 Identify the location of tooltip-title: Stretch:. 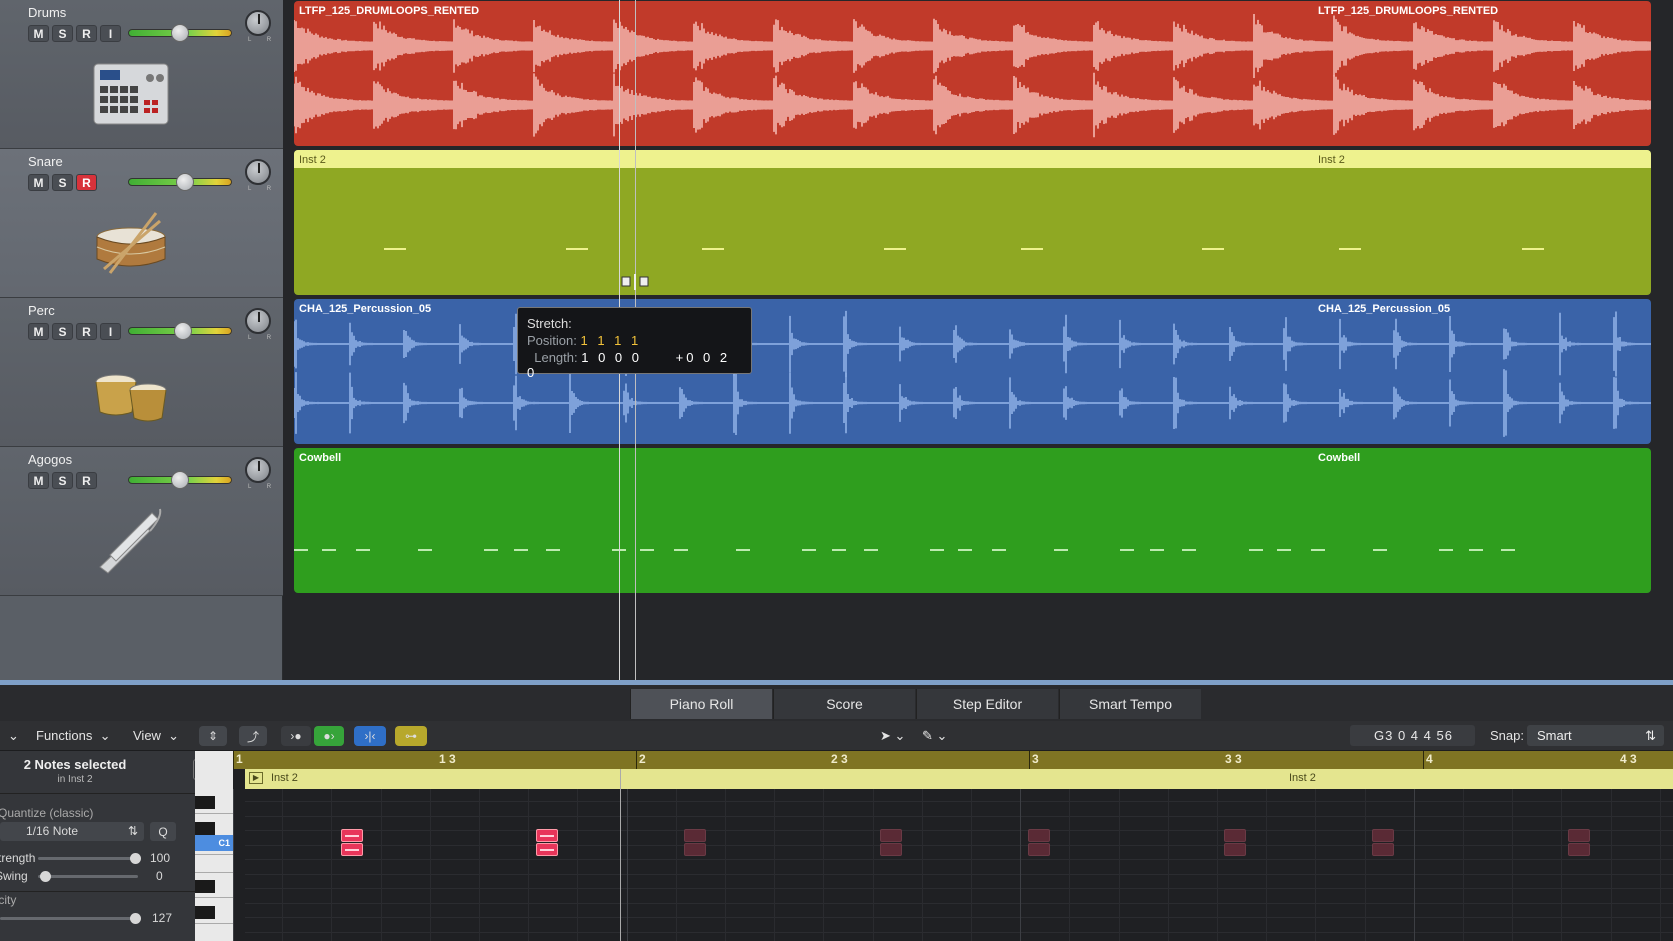
(549, 323).